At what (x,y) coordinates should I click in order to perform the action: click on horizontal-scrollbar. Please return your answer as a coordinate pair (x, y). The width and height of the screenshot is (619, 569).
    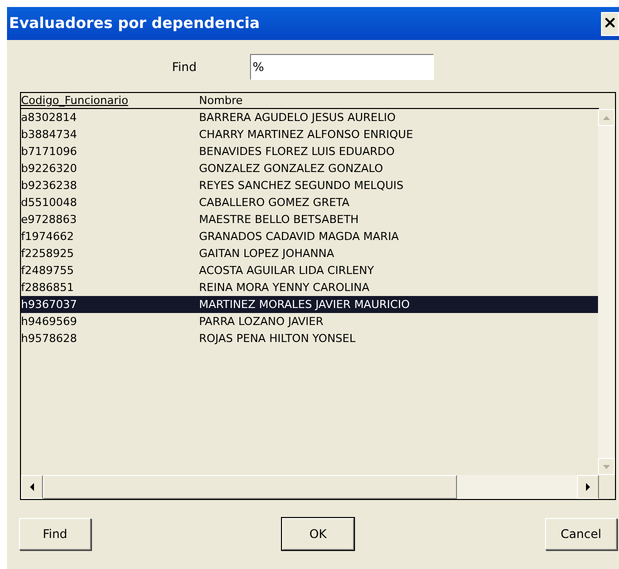
    Looking at the image, I should click on (310, 487).